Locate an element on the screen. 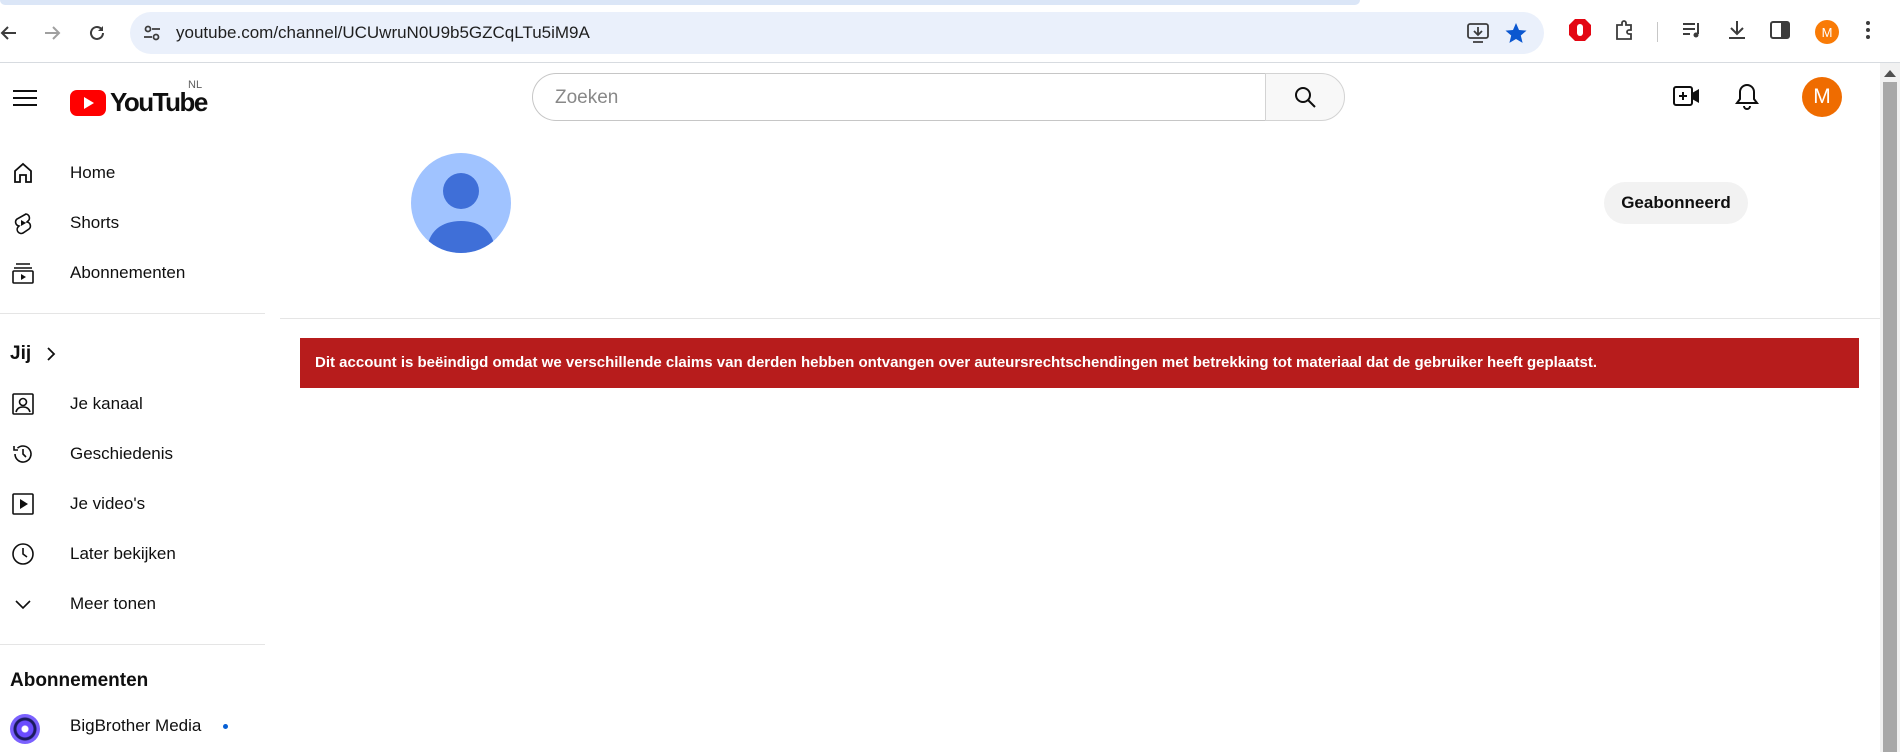 This screenshot has height=752, width=1900. default-user-icon is located at coordinates (461, 213).